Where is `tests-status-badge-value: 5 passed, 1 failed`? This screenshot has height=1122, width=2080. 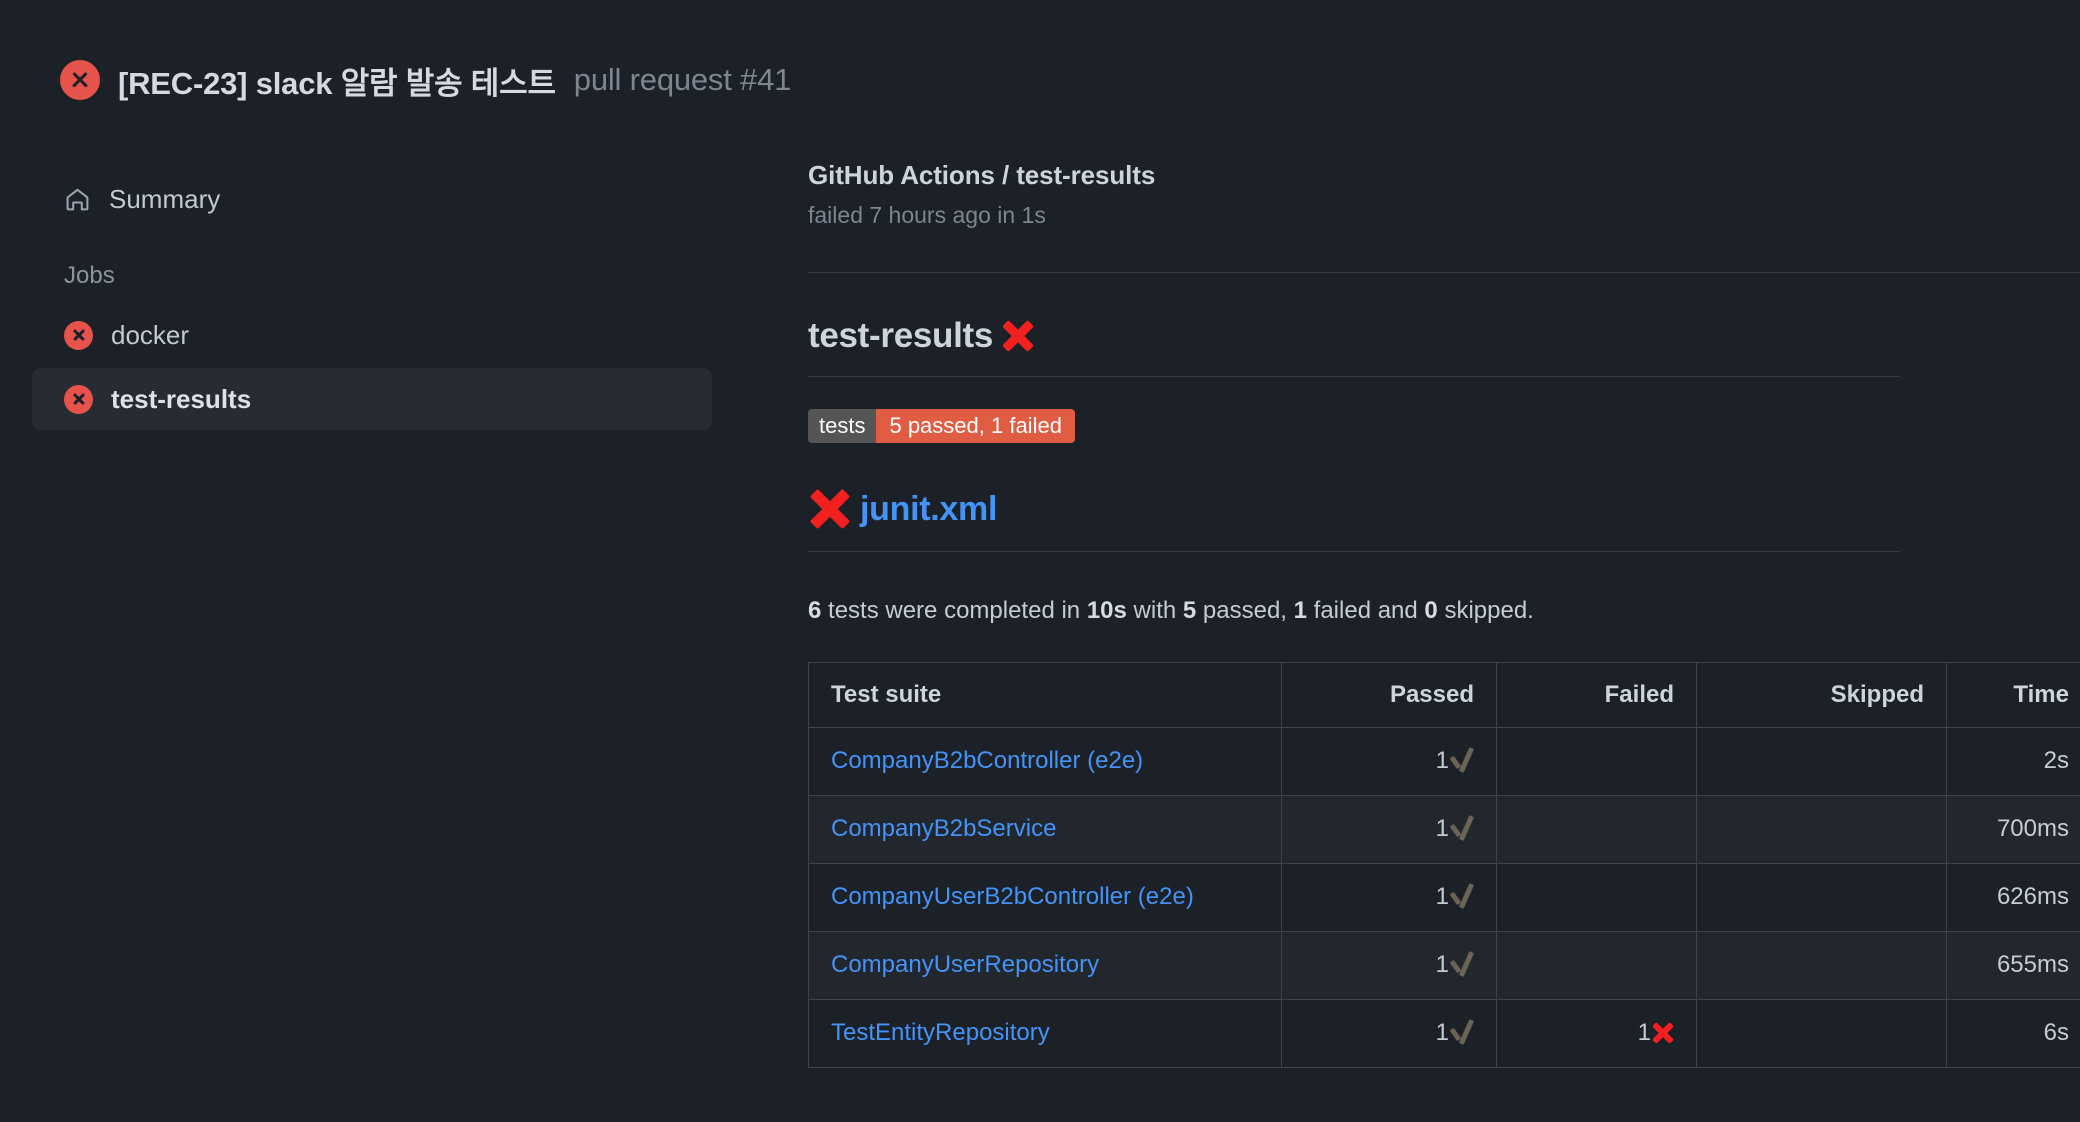
tests-status-badge-value: 5 passed, 1 failed is located at coordinates (975, 426).